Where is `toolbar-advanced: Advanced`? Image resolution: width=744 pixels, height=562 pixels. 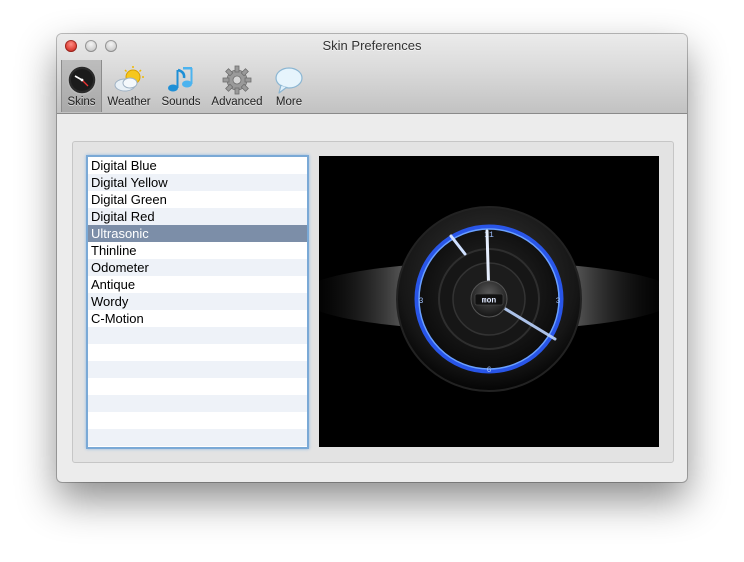 toolbar-advanced: Advanced is located at coordinates (237, 86).